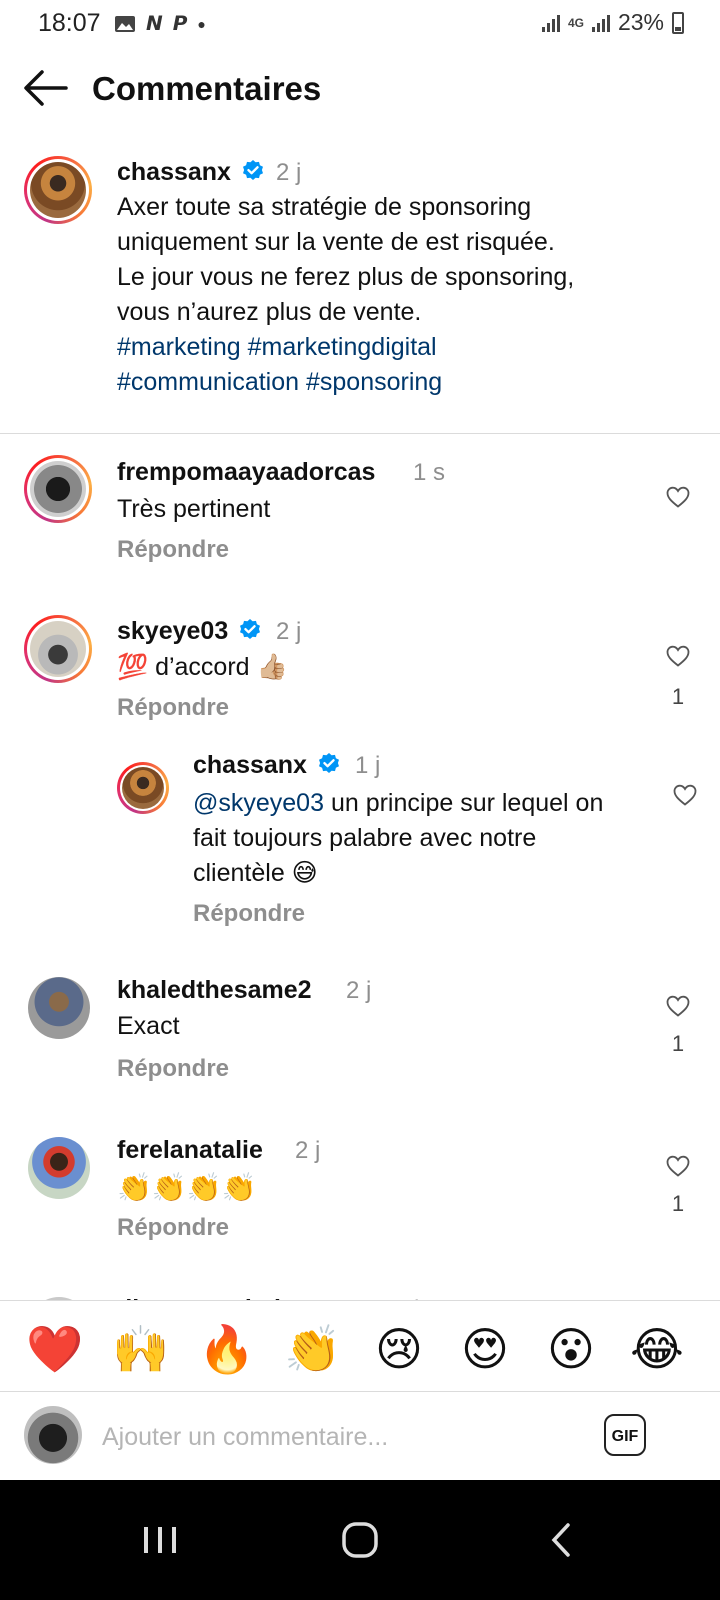 The image size is (720, 1600). I want to click on emoji-clap: 👏, so click(313, 1349).